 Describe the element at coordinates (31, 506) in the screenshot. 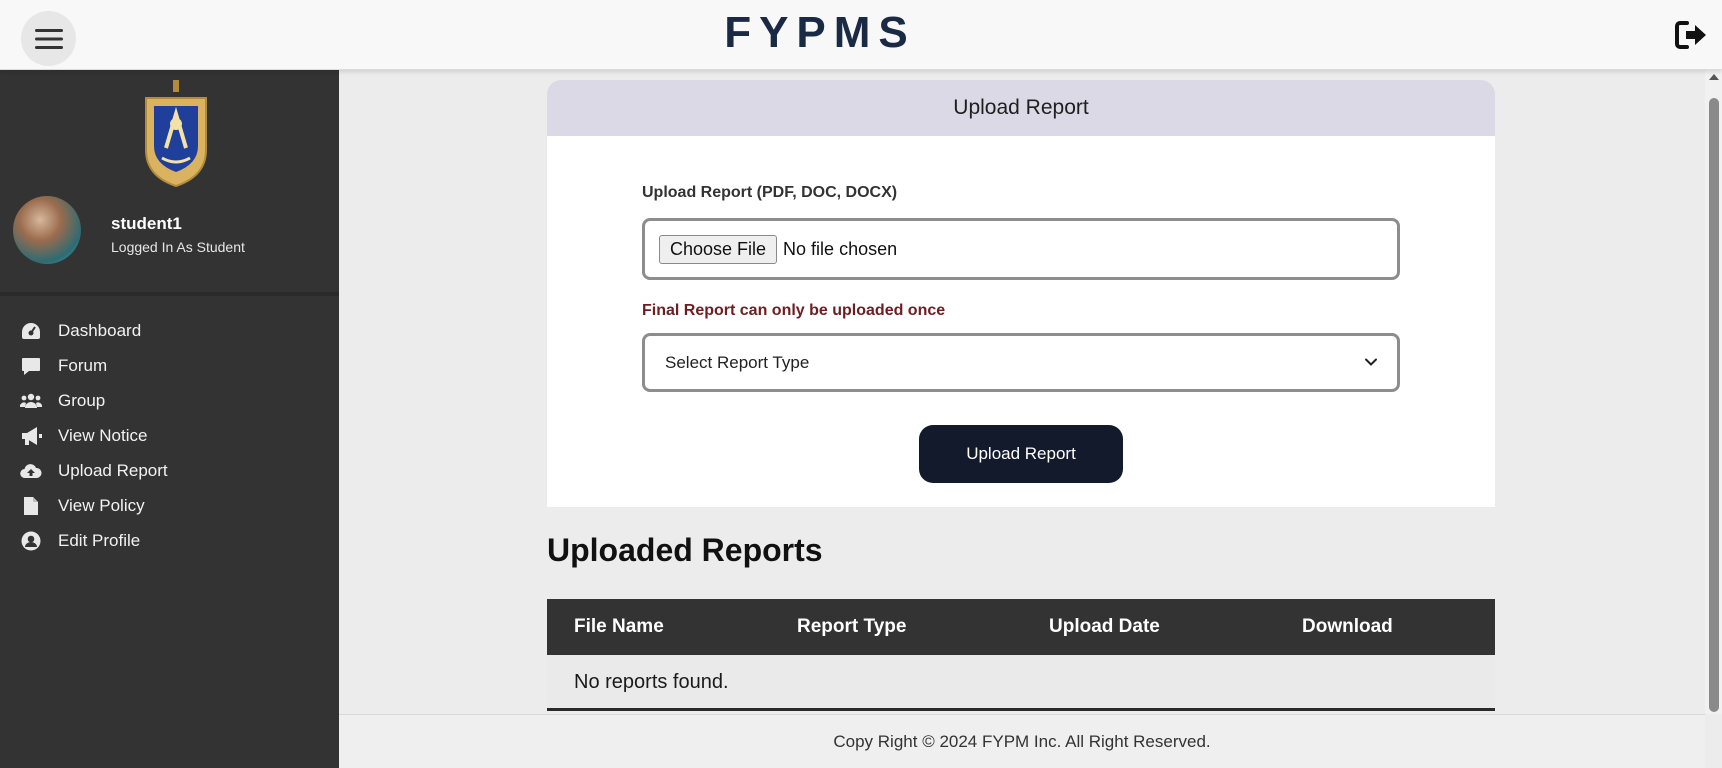

I see `file-icon` at that location.